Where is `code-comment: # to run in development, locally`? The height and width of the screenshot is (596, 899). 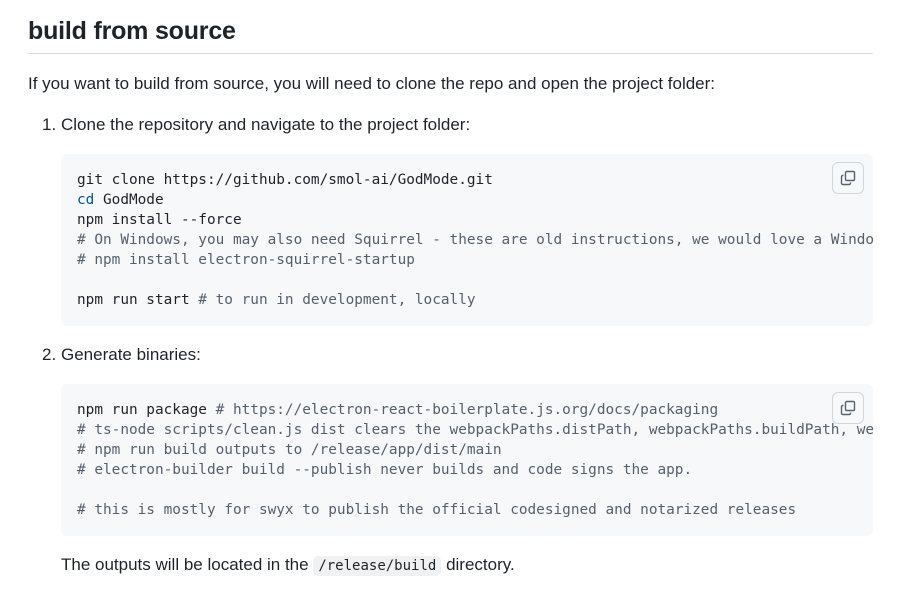 code-comment: # to run in development, locally is located at coordinates (337, 300).